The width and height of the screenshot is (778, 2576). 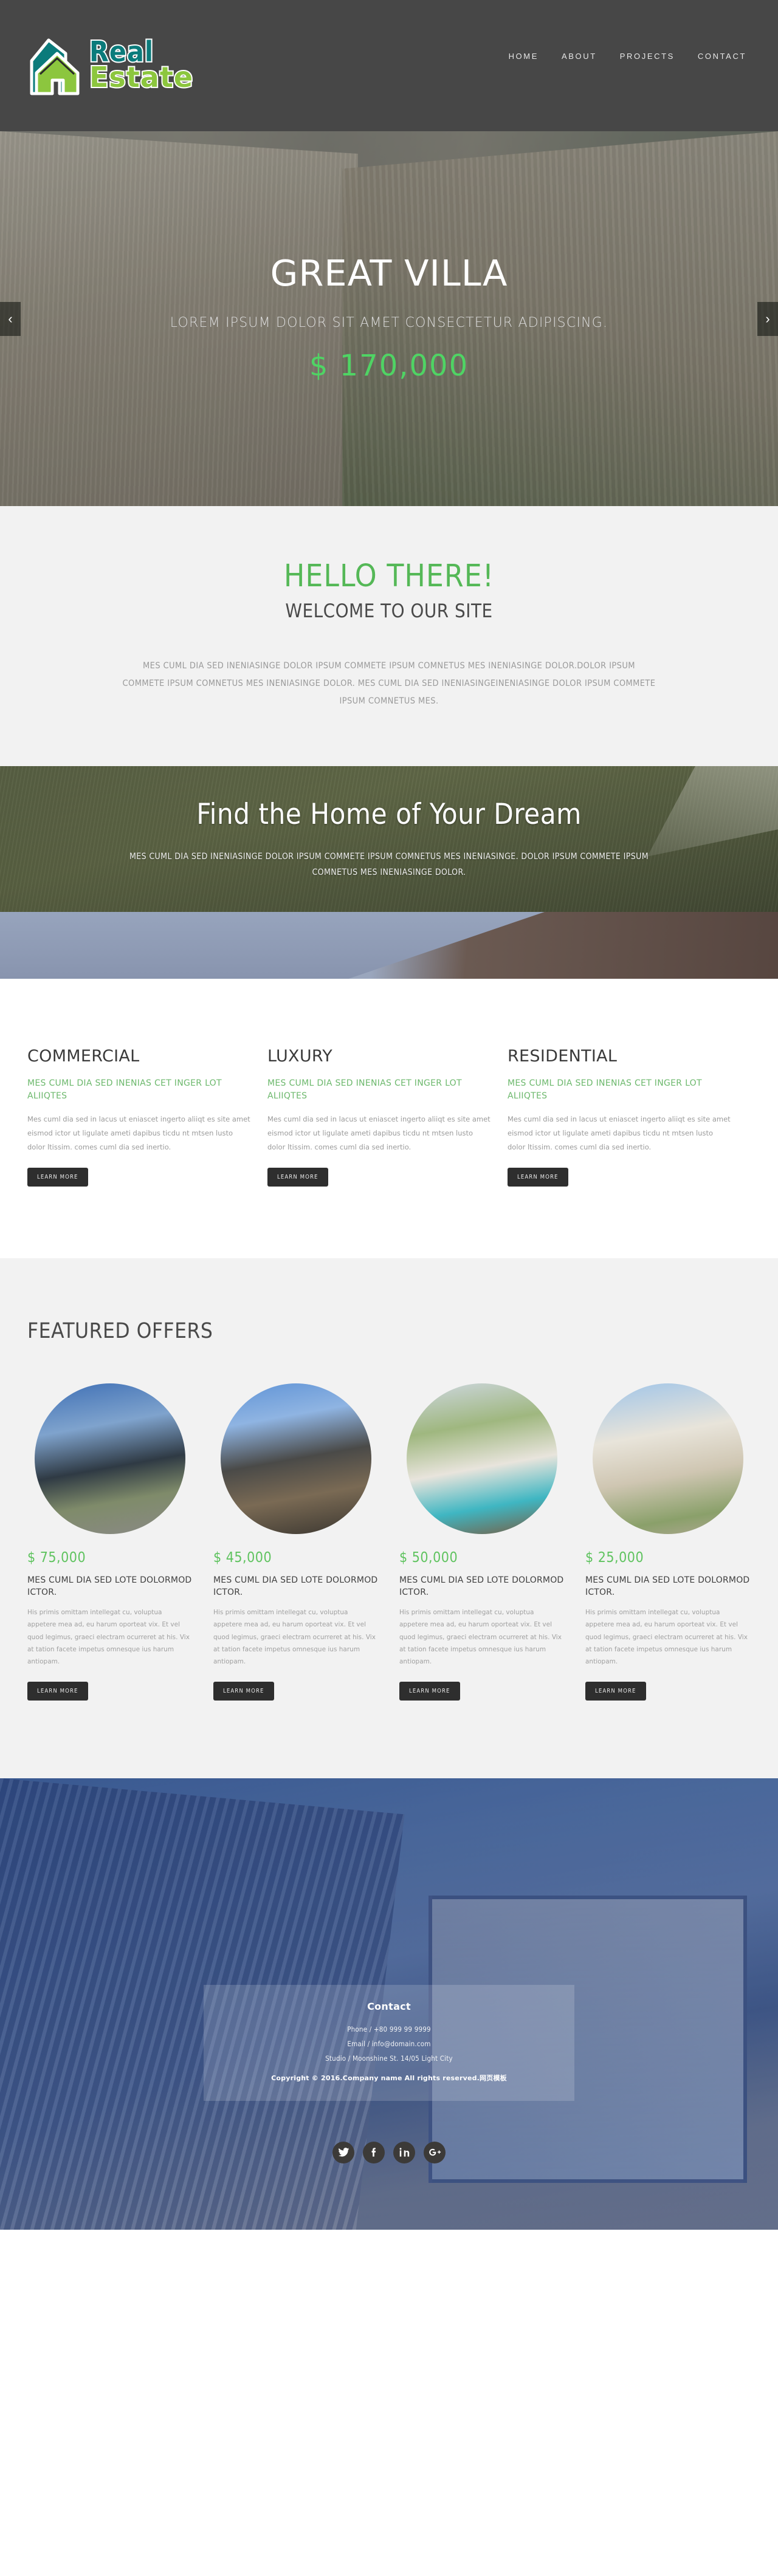 I want to click on nav-item-contact: CONTACT, so click(x=722, y=56).